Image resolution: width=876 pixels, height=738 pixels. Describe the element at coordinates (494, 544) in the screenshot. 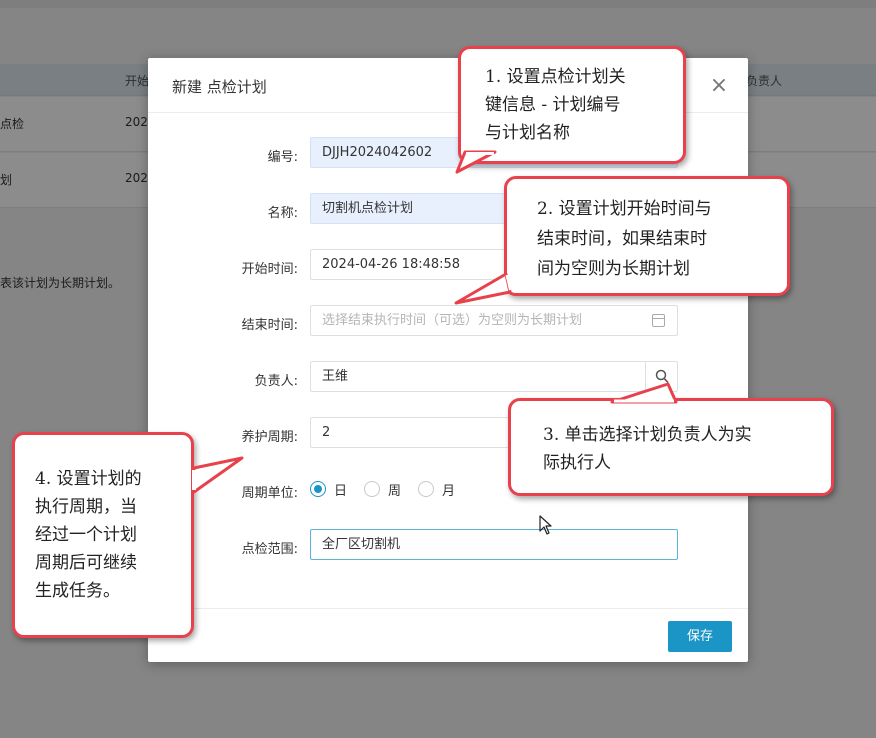

I see `inspection-scope-input: 全厂区切割机` at that location.